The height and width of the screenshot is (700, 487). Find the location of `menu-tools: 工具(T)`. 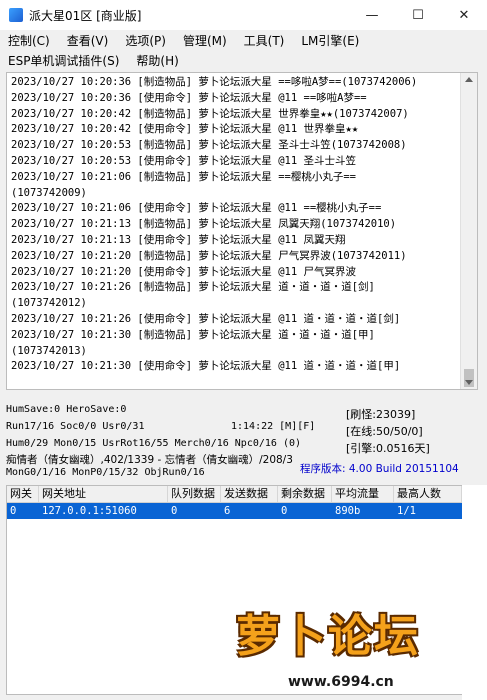

menu-tools: 工具(T) is located at coordinates (264, 40).